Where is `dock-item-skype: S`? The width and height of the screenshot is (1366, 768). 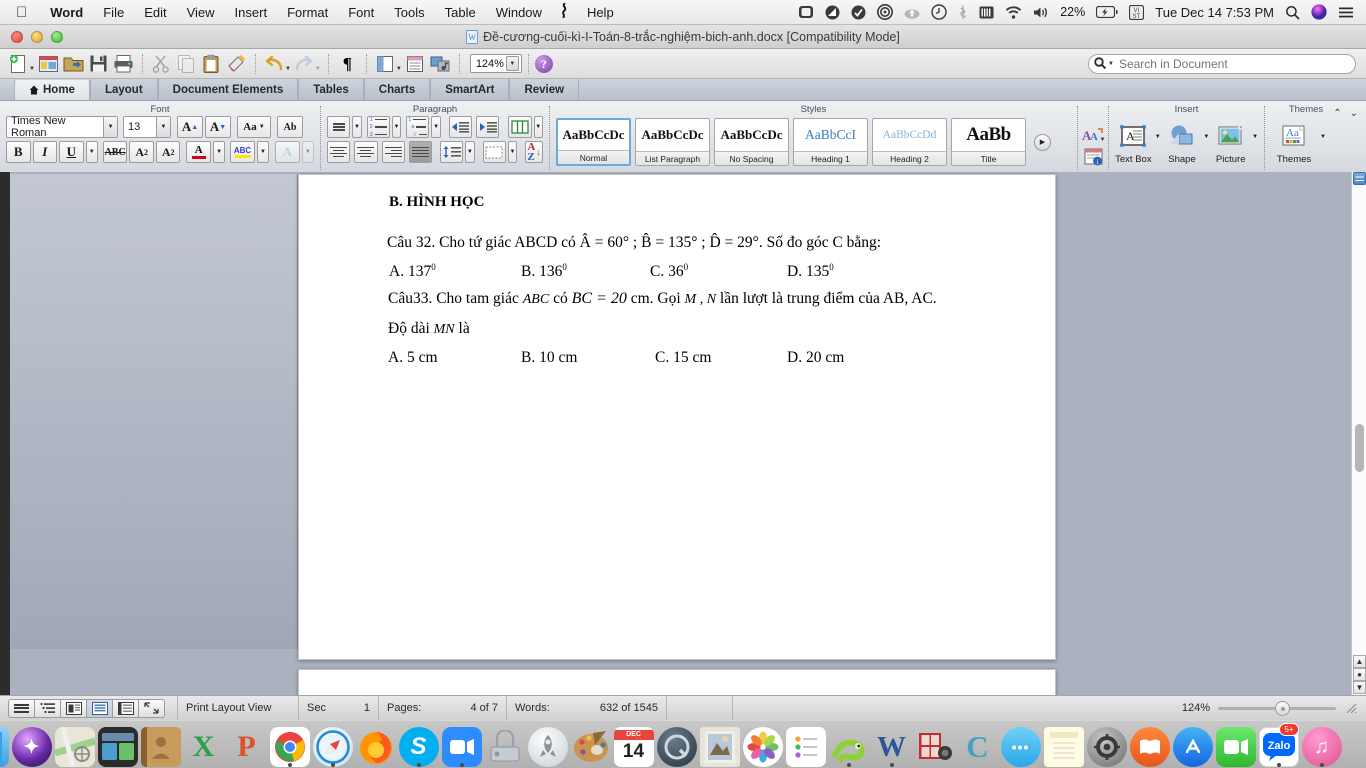 dock-item-skype: S is located at coordinates (418, 745).